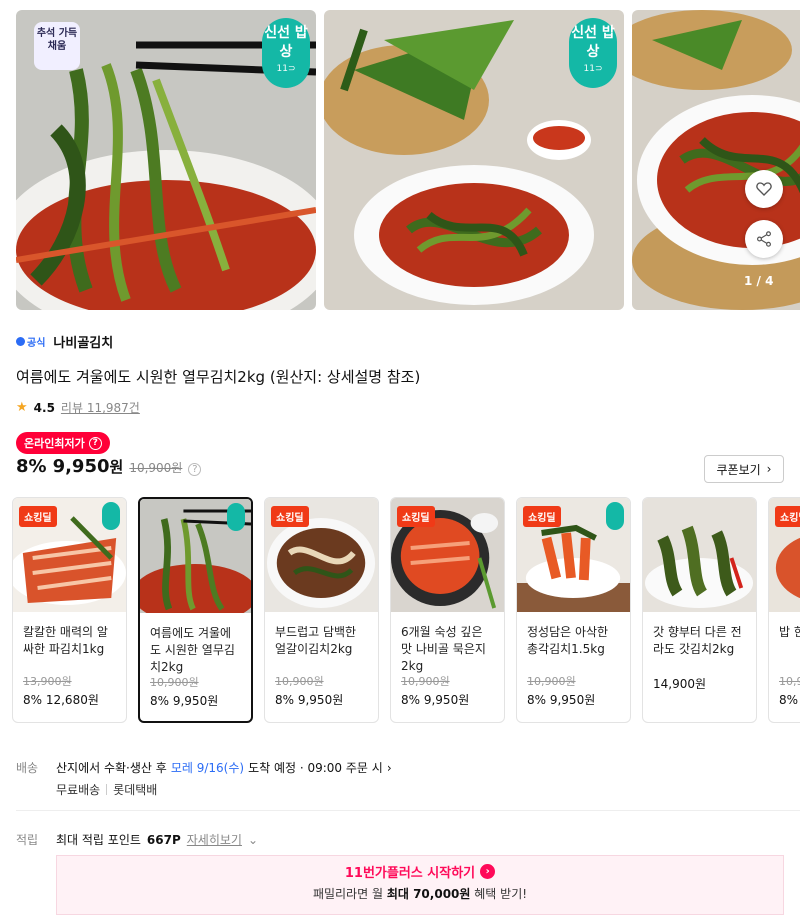 The height and width of the screenshot is (915, 800). I want to click on seller-row: 공식 나비골김치, so click(64, 341).